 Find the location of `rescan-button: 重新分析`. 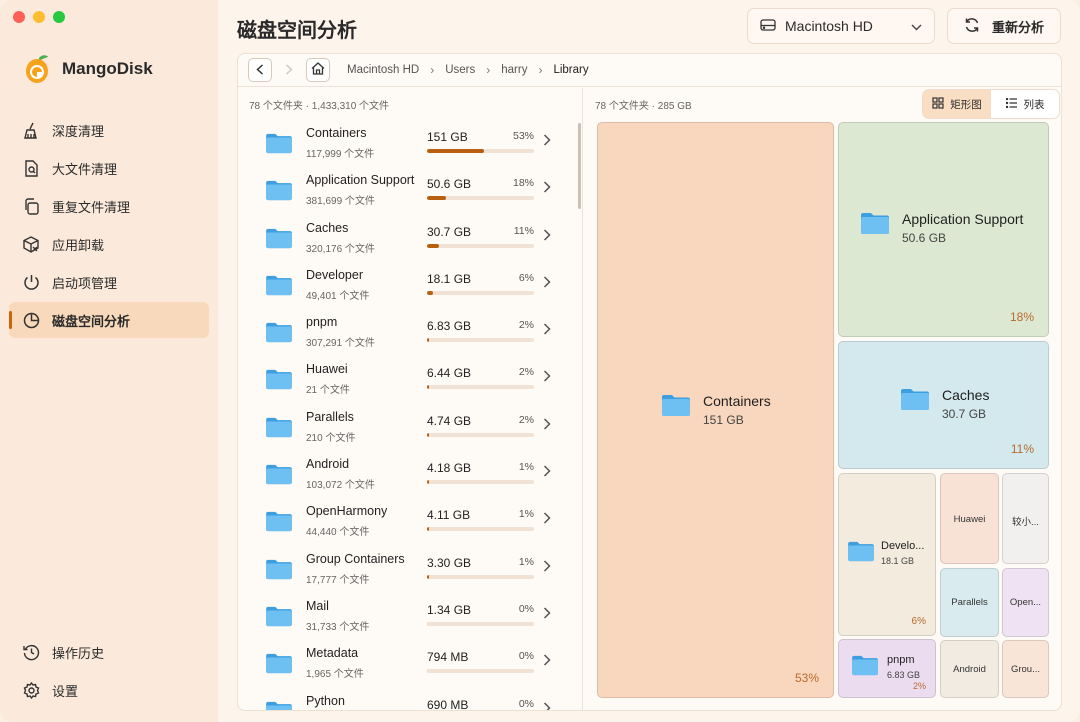

rescan-button: 重新分析 is located at coordinates (1004, 26).